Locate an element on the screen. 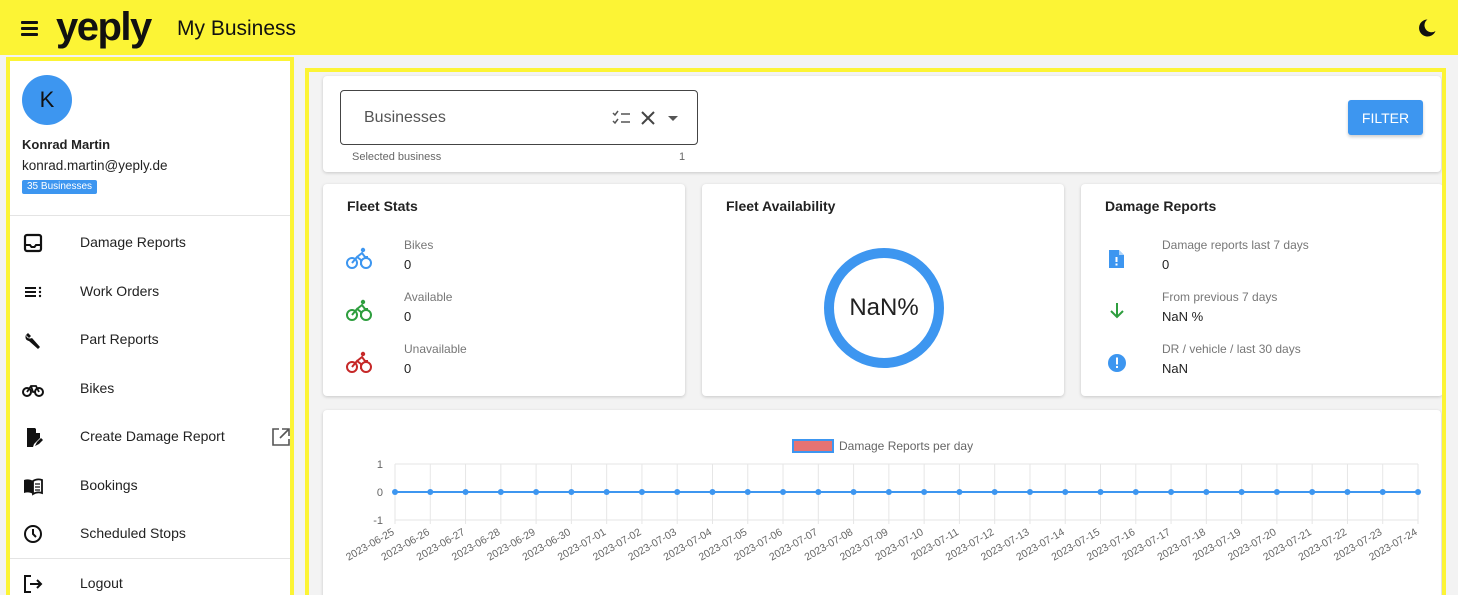 The height and width of the screenshot is (595, 1458). inbox-icon is located at coordinates (33, 243).